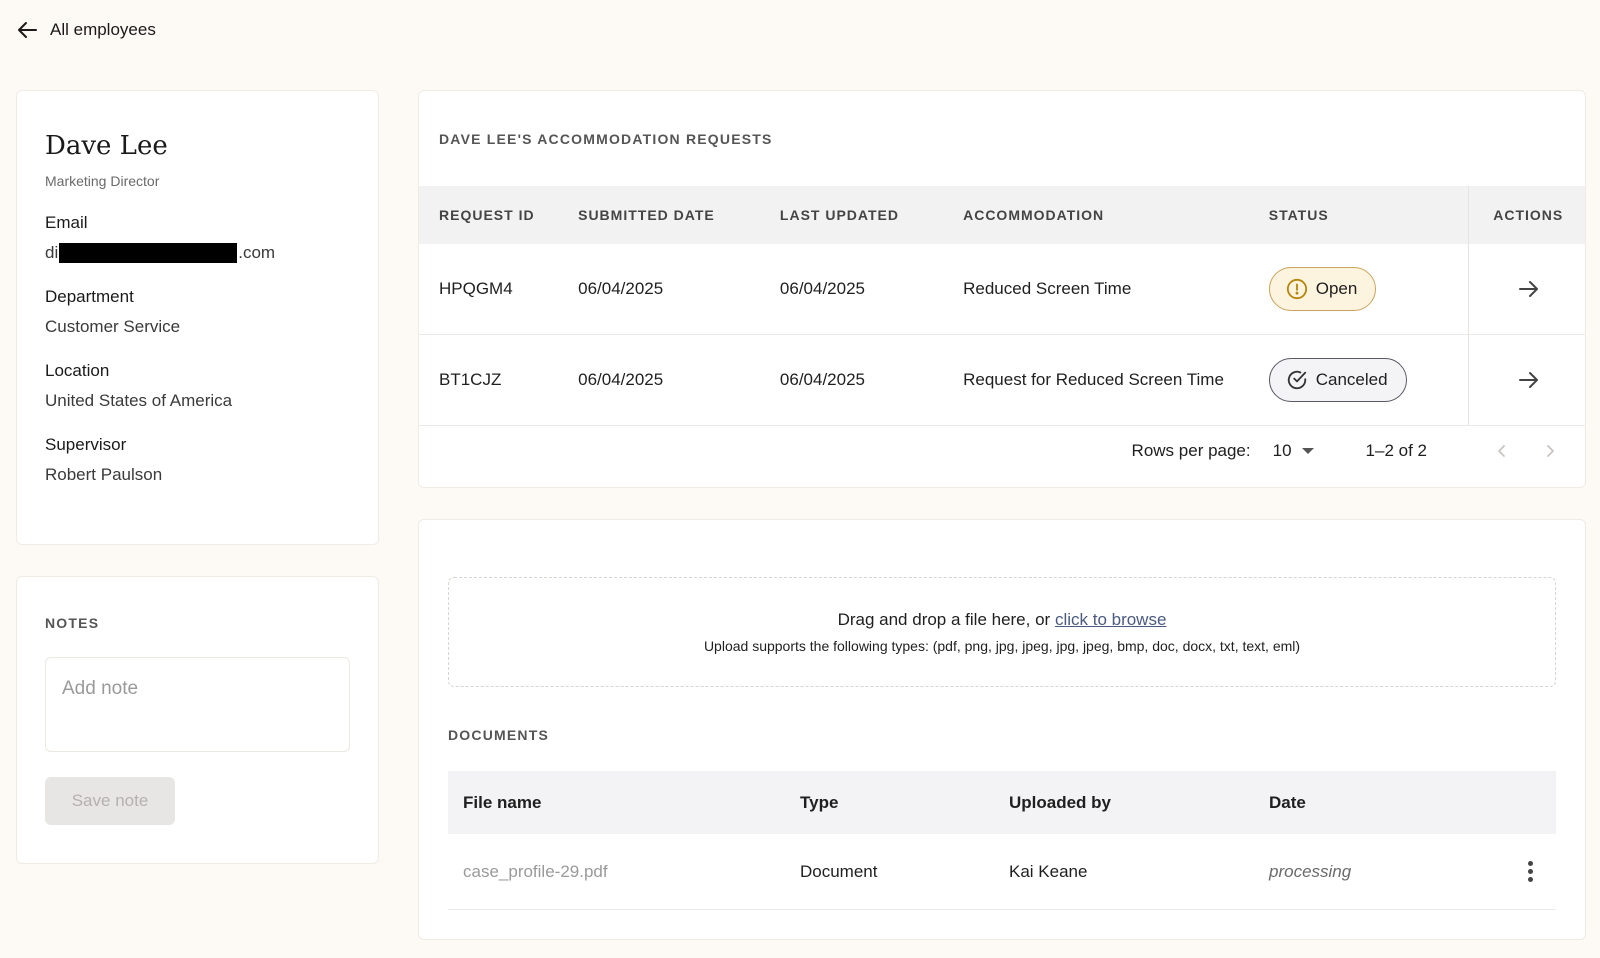 This screenshot has width=1600, height=958. What do you see at coordinates (499, 735) in the screenshot?
I see `documents-title: DOCUMENTS` at bounding box center [499, 735].